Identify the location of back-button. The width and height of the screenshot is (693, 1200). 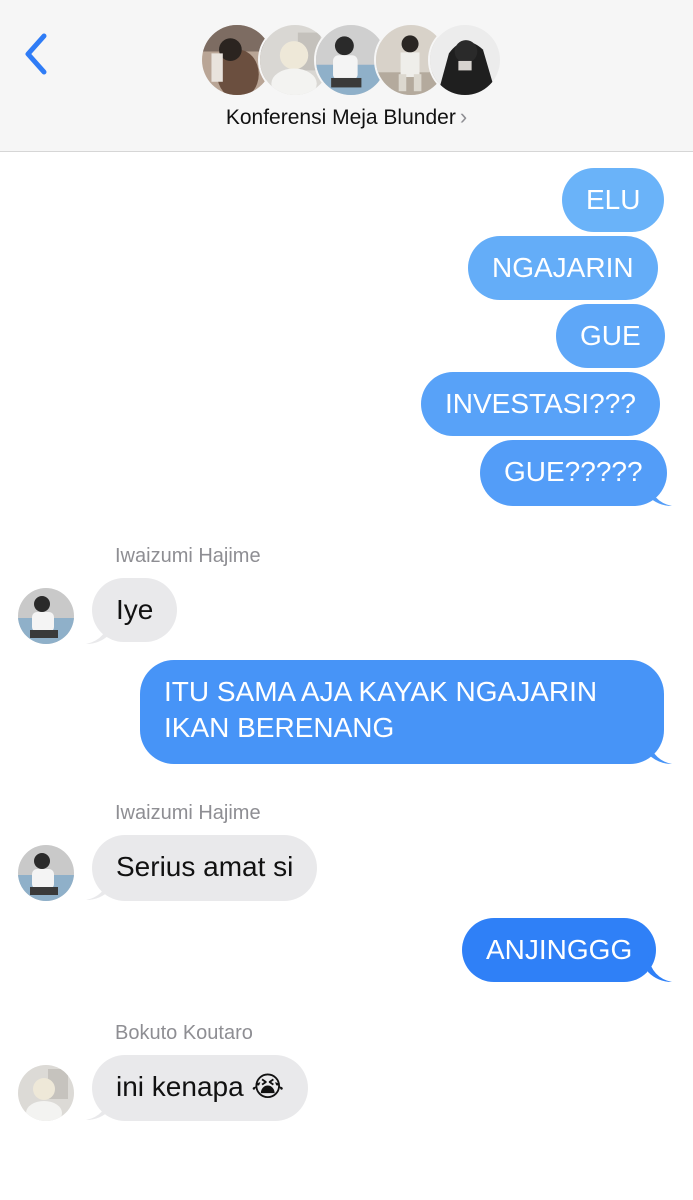
(37, 54).